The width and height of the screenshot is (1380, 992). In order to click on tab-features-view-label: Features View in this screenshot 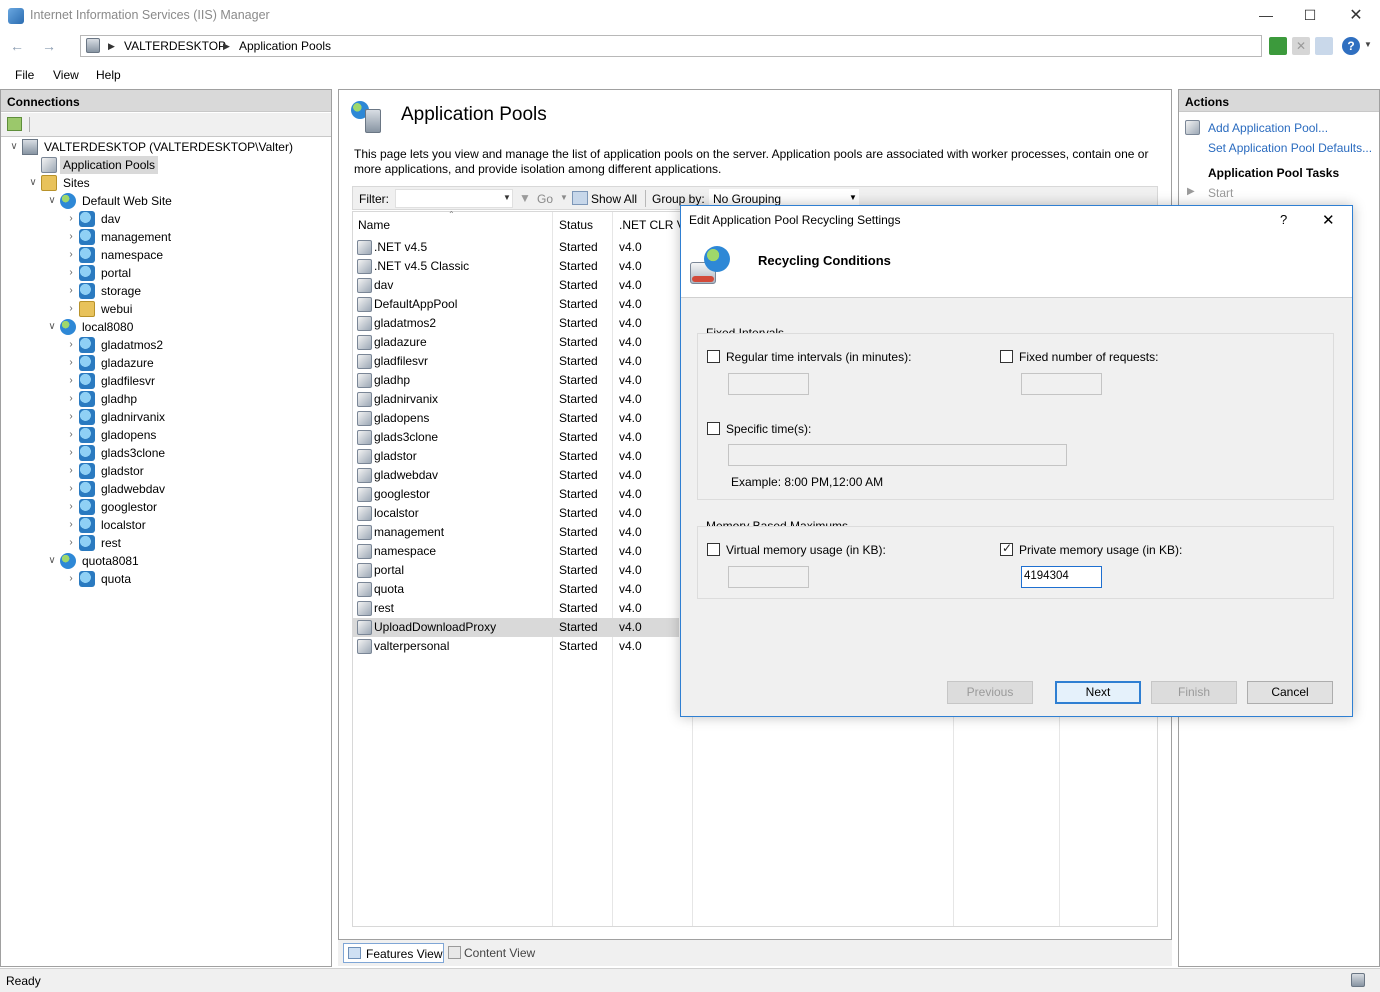, I will do `click(404, 954)`.